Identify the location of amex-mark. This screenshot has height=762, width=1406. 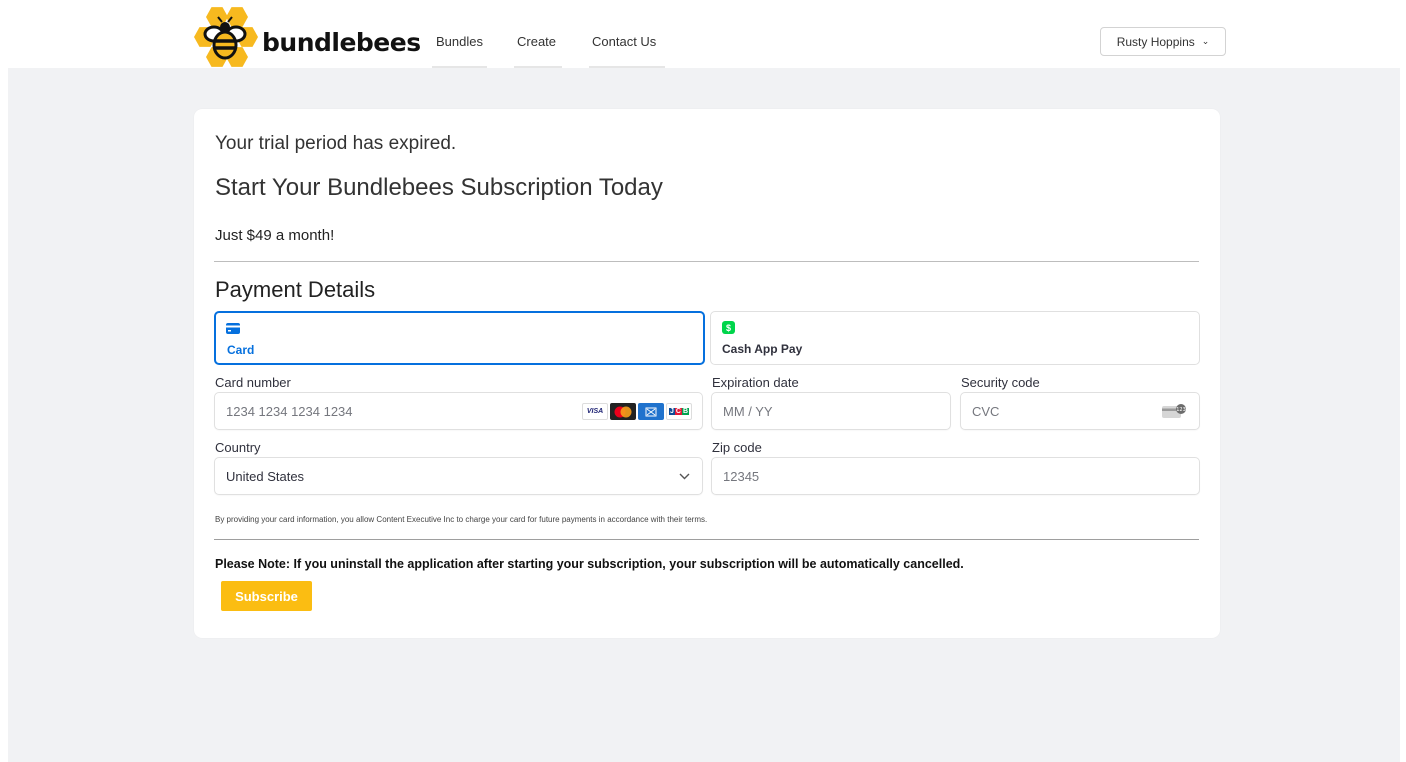
(651, 411).